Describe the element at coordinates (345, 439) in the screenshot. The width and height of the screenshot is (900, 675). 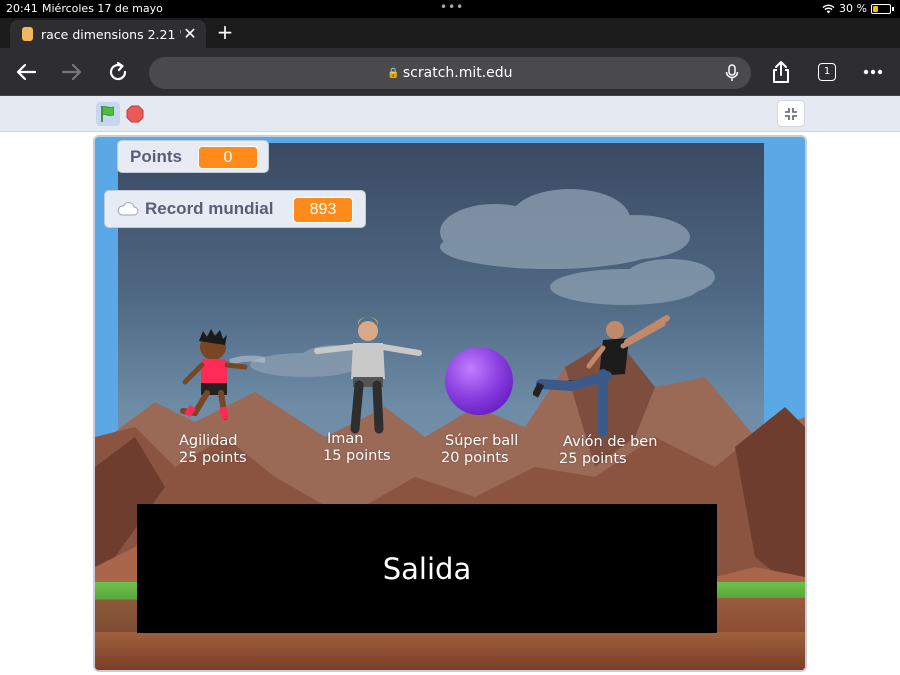
I see `character-name: Iman` at that location.